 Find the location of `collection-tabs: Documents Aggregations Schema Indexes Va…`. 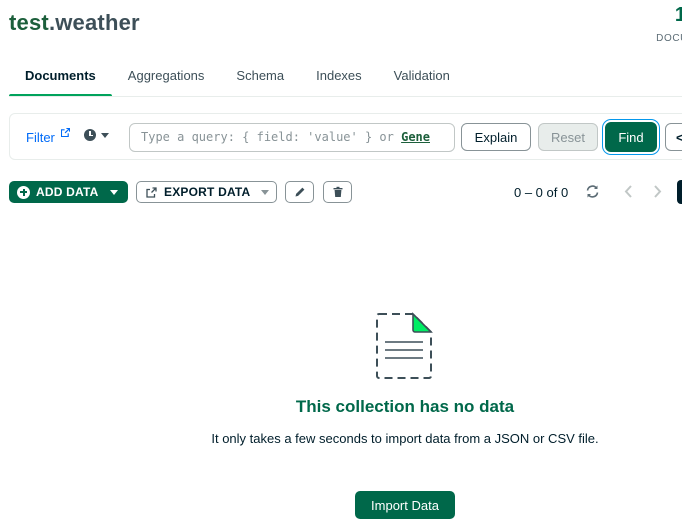

collection-tabs: Documents Aggregations Schema Indexes Va… is located at coordinates (237, 81).